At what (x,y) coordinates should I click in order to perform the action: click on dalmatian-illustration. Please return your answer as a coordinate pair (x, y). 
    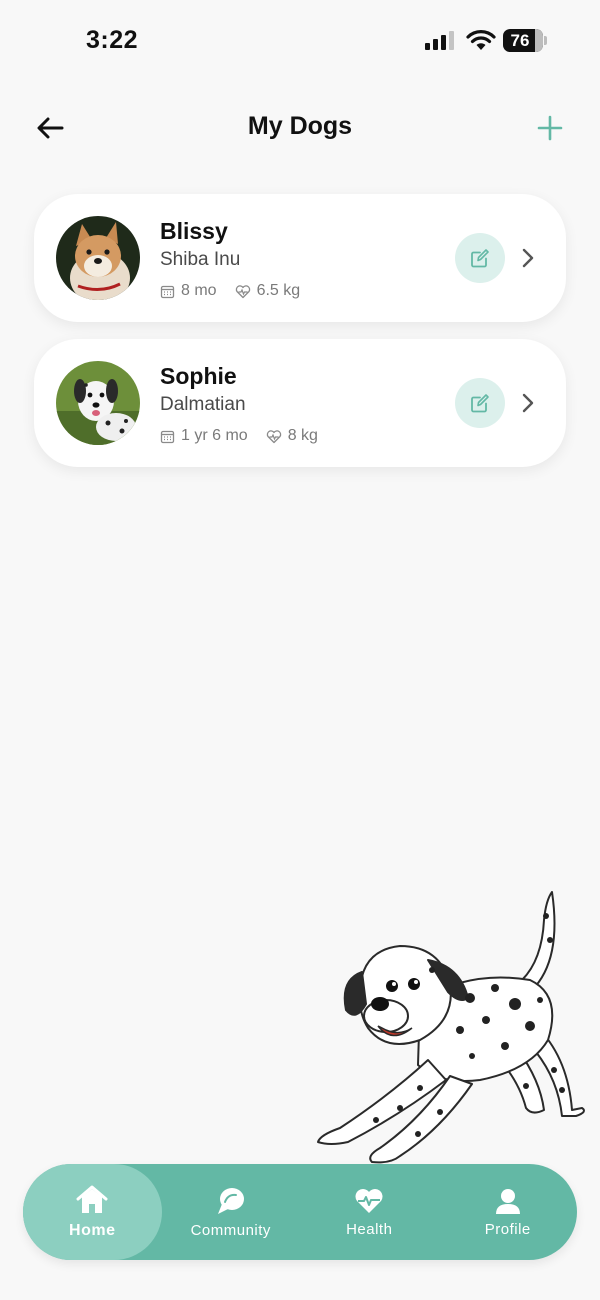
    Looking at the image, I should click on (451, 1027).